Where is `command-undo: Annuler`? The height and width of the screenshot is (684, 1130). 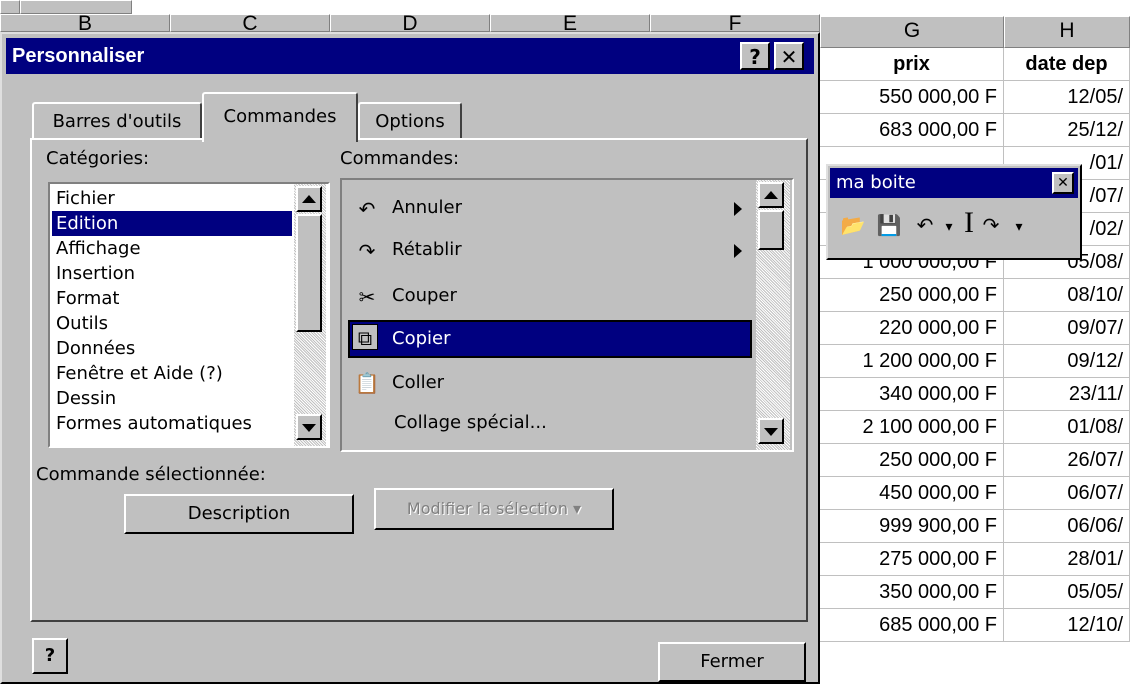 command-undo: Annuler is located at coordinates (427, 207).